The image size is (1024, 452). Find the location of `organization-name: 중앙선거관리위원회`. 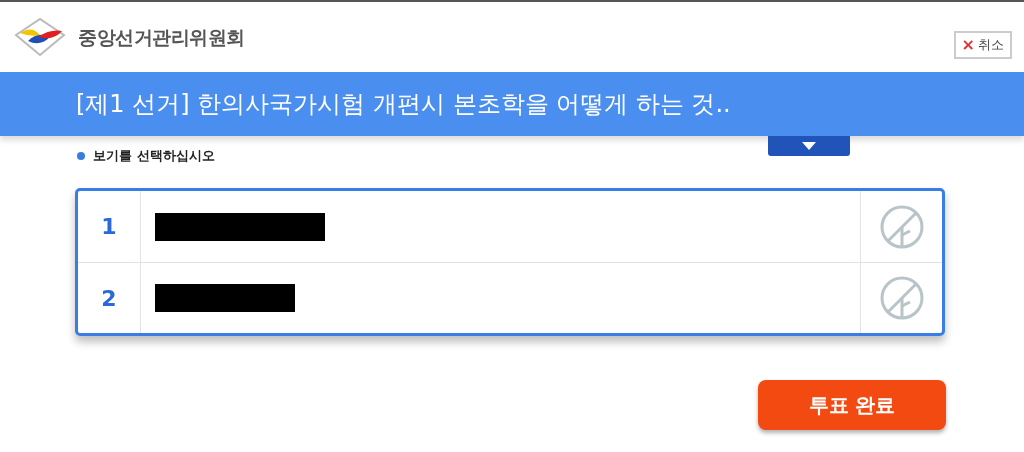

organization-name: 중앙선거관리위원회 is located at coordinates (161, 37).